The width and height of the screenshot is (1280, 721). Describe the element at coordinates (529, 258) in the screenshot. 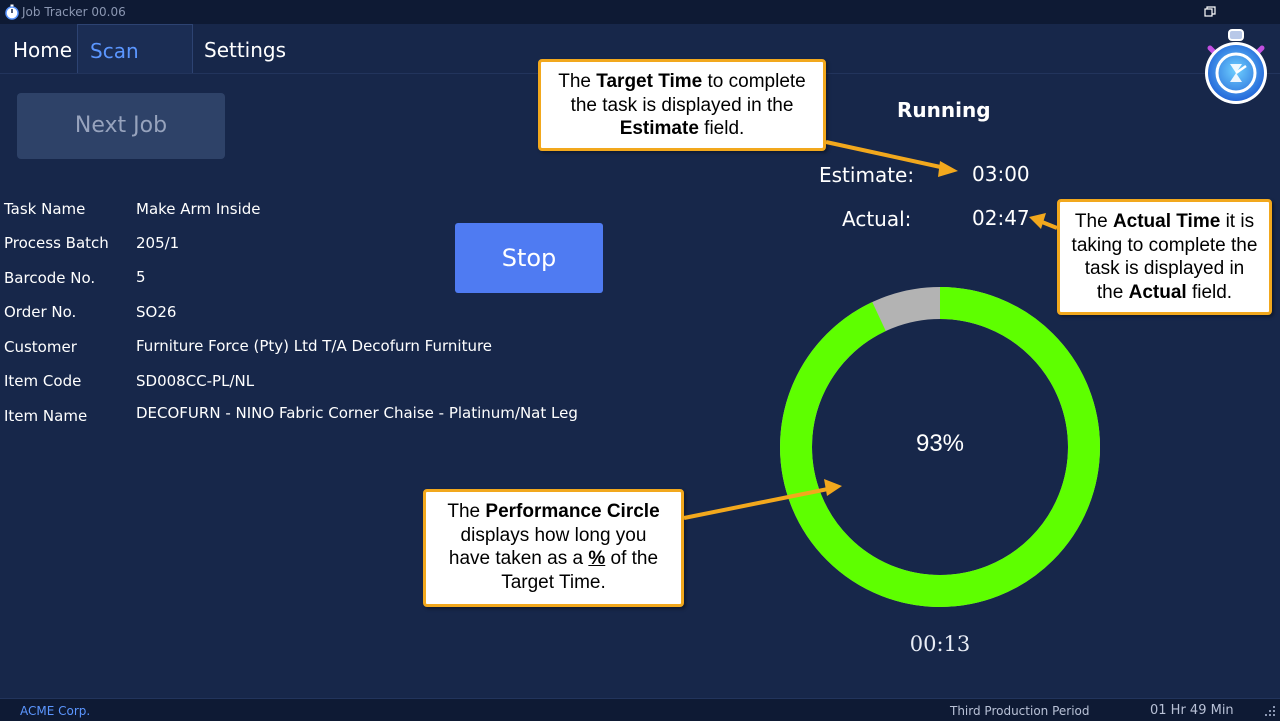

I see `stop-button: Stop` at that location.